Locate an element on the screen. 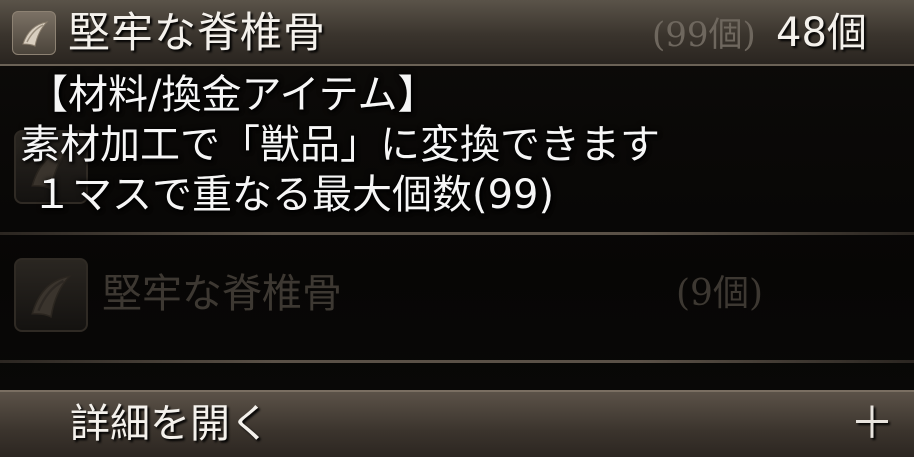  open-details-button: 詳細を開く ＋ is located at coordinates (457, 423).